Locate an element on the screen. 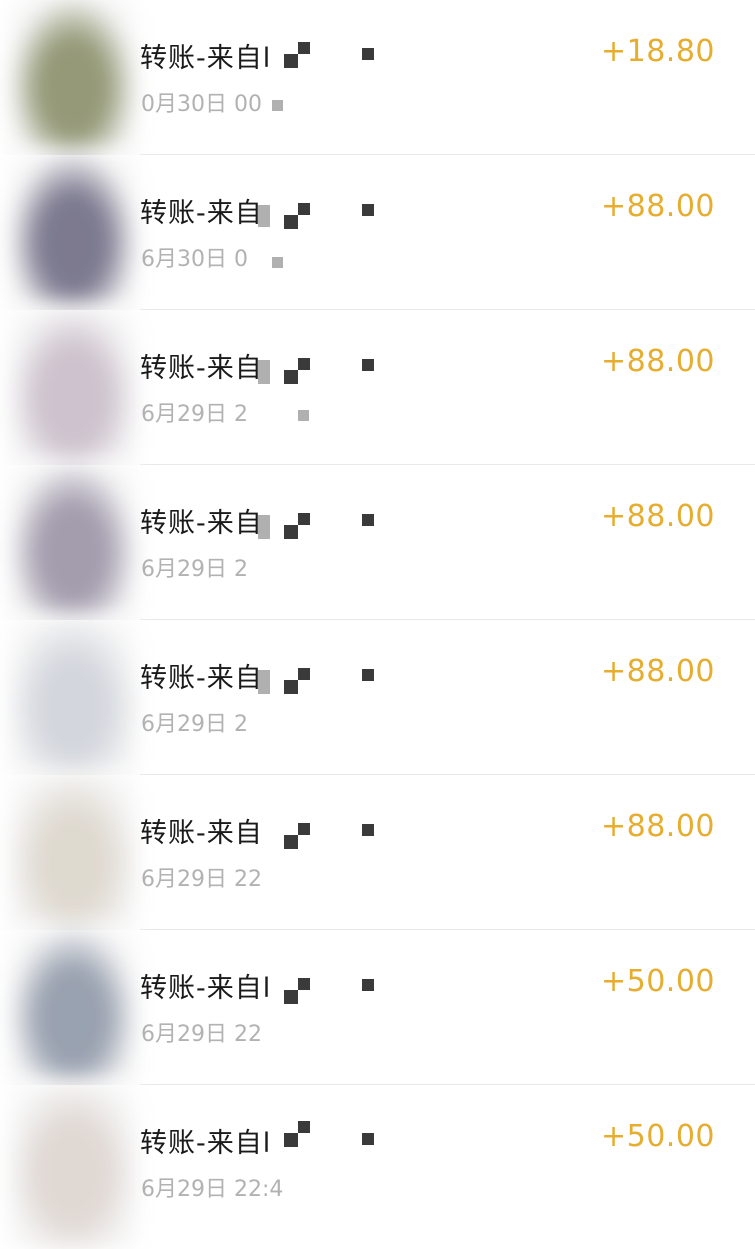  transaction-time: 6月29日 22:4 is located at coordinates (212, 1189).